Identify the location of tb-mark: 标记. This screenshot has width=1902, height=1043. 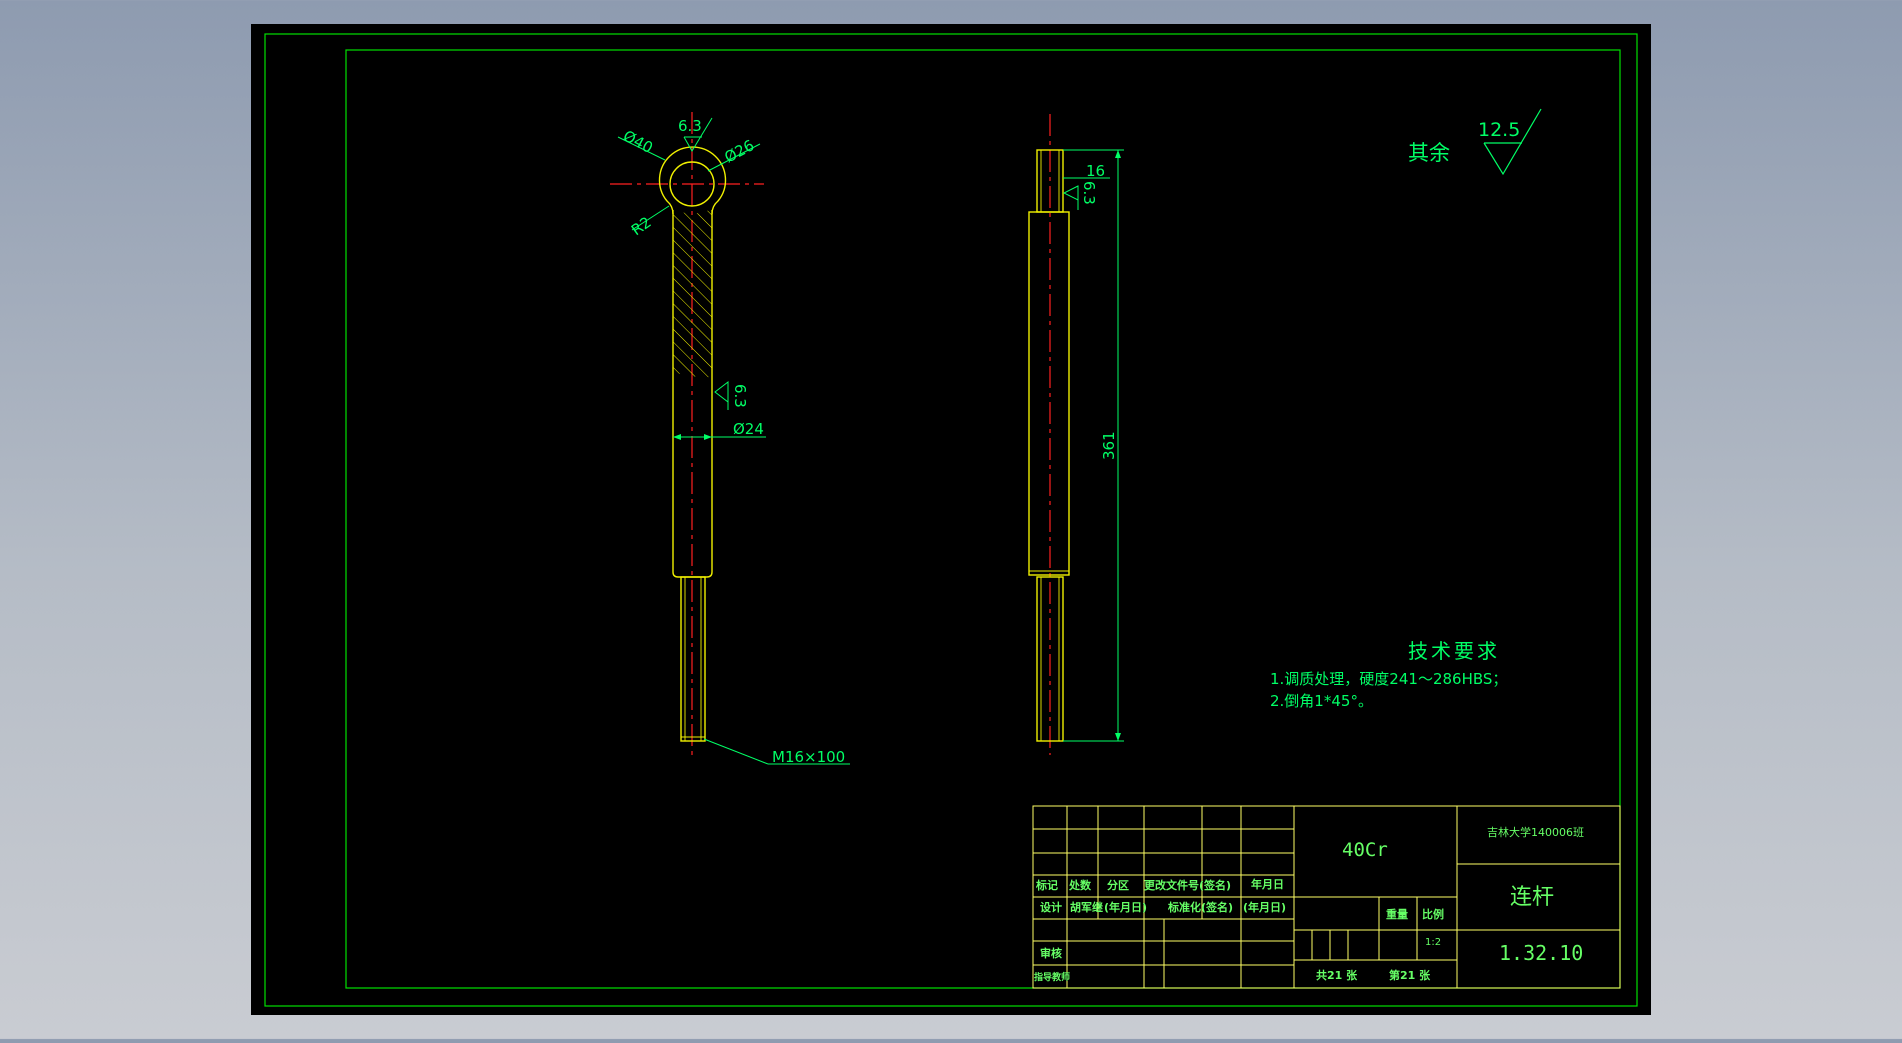
(1046, 885).